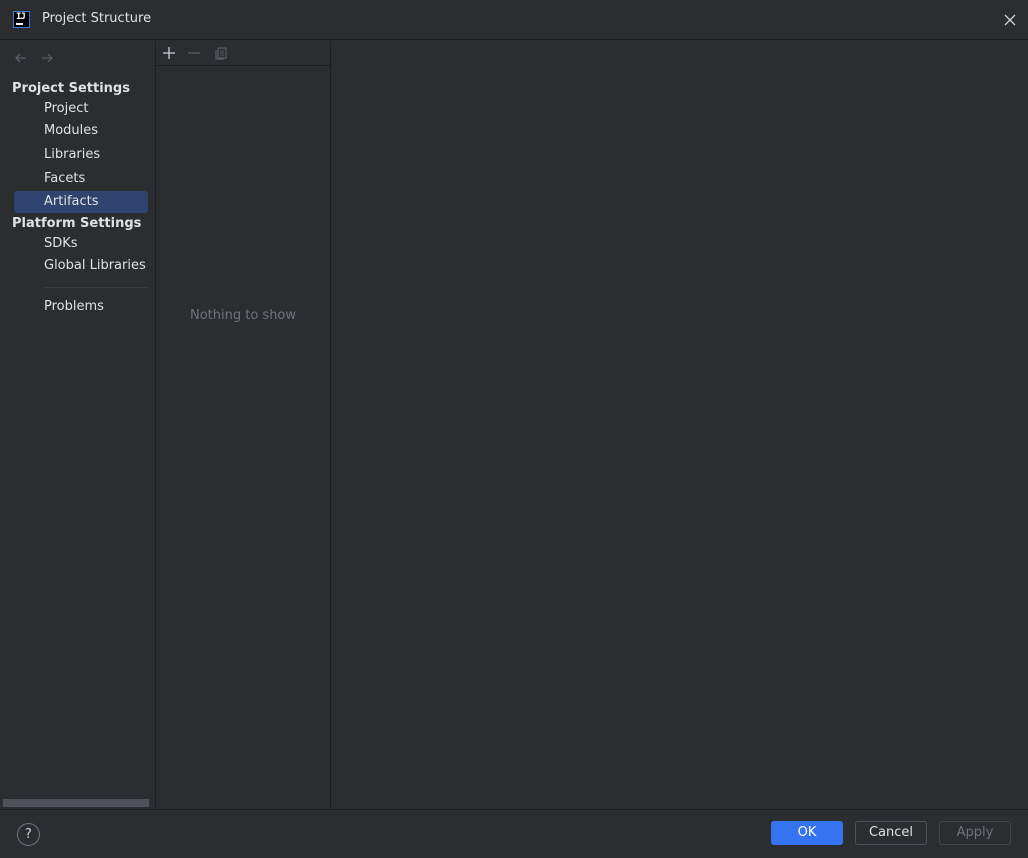 The width and height of the screenshot is (1028, 858). I want to click on empty-state-text: Nothing to show, so click(243, 315).